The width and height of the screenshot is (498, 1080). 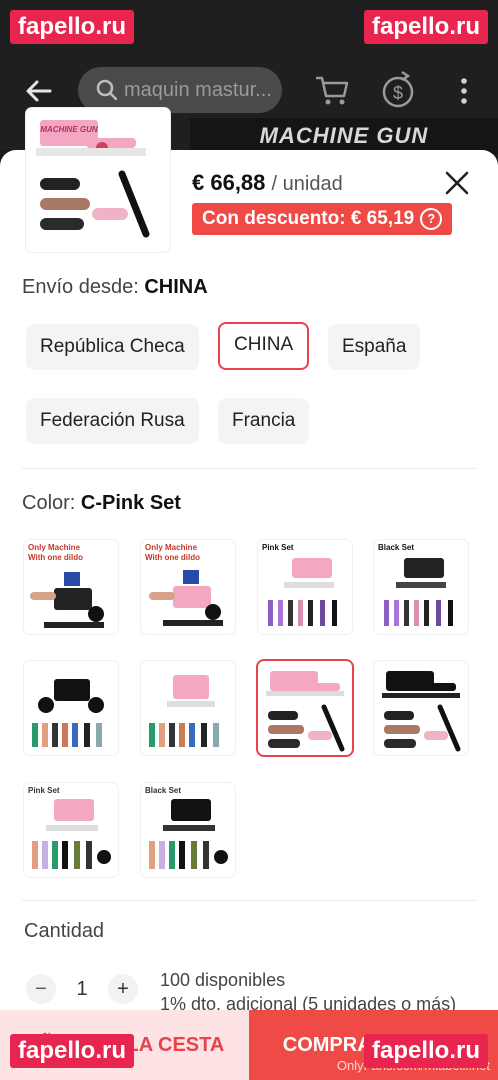 I want to click on color-swatch-only-machine-black: Only Machine With one dildo, so click(x=71, y=587).